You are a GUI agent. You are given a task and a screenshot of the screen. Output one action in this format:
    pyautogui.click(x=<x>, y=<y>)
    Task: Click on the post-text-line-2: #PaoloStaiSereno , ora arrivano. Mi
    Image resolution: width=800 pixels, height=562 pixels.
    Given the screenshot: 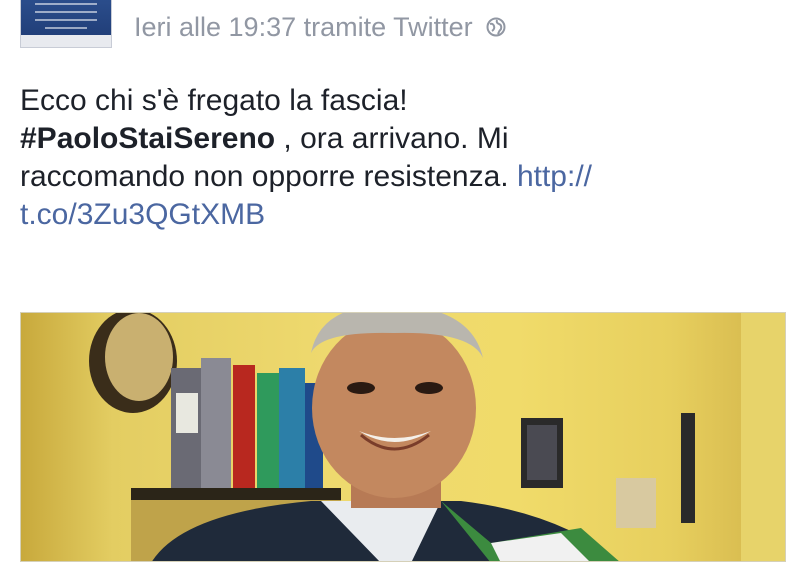 What is the action you would take?
    pyautogui.click(x=405, y=139)
    